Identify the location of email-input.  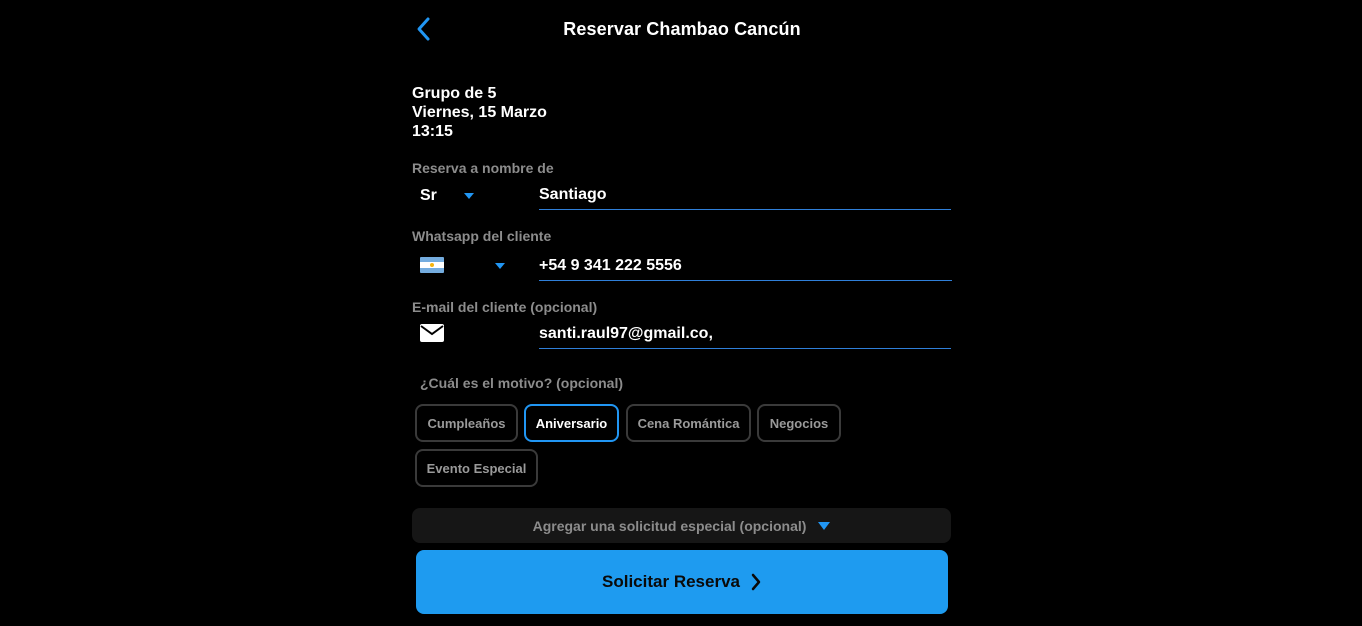
(745, 334).